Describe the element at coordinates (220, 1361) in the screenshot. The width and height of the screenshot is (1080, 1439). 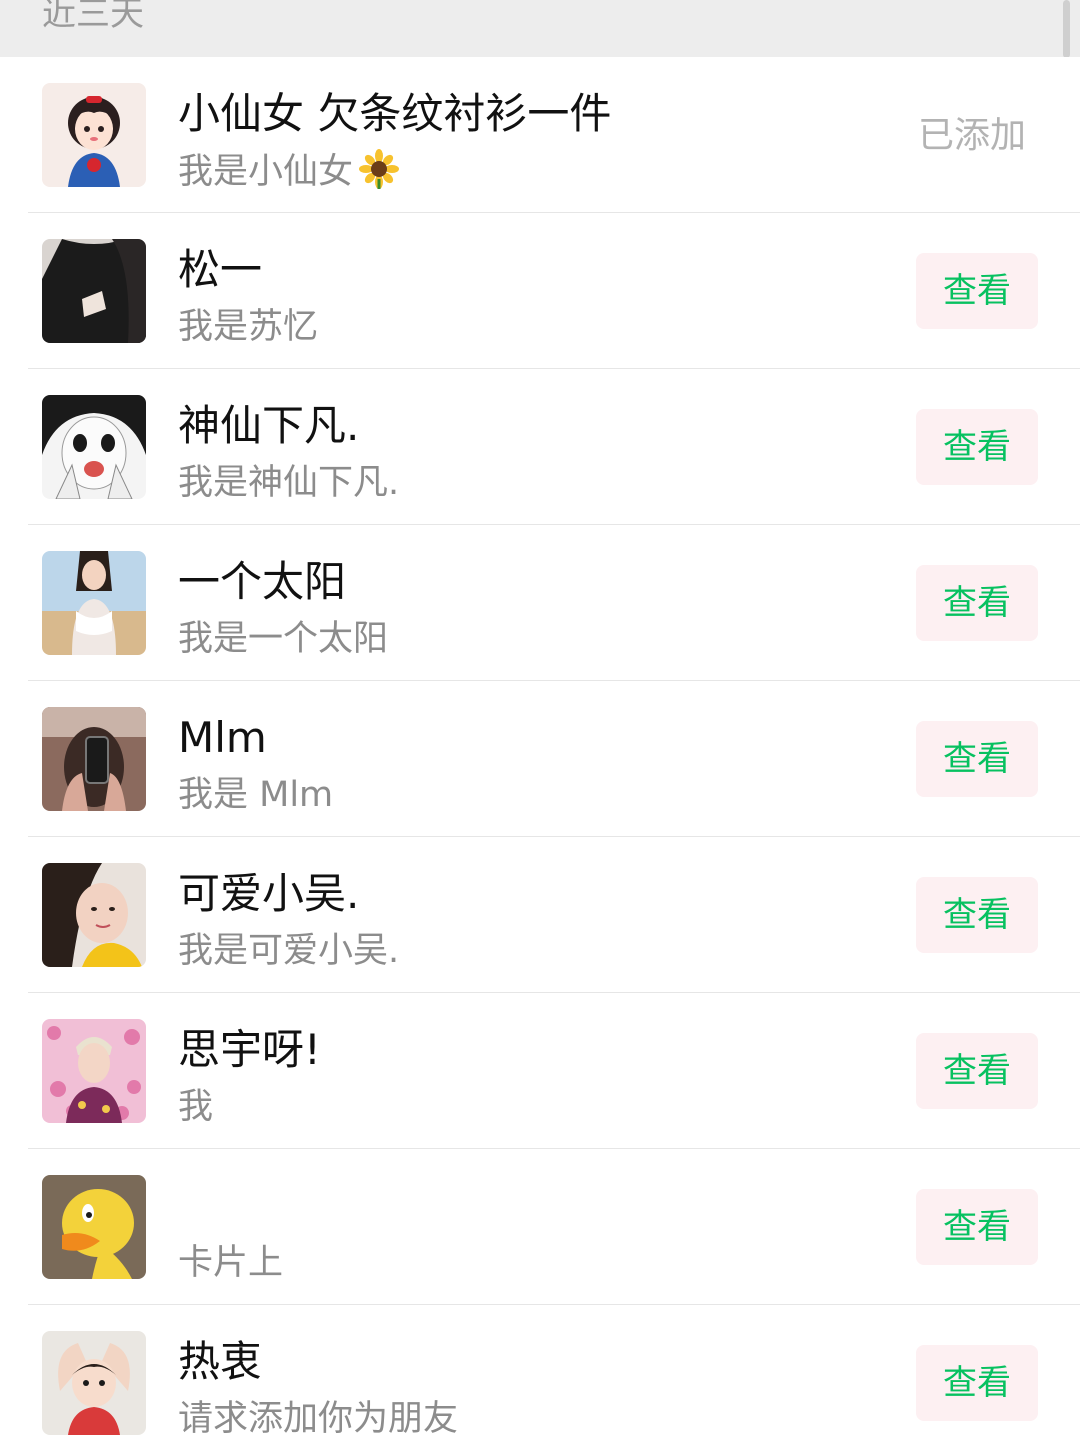
I see `contact-name: 热衷` at that location.